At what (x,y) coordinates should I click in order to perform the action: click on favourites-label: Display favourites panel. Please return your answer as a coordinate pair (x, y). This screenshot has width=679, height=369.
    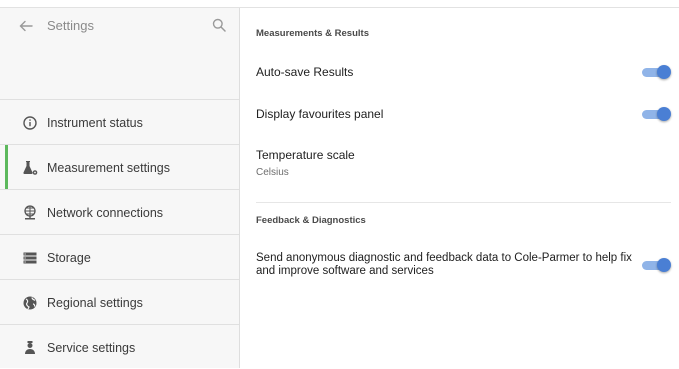
    Looking at the image, I should click on (320, 114).